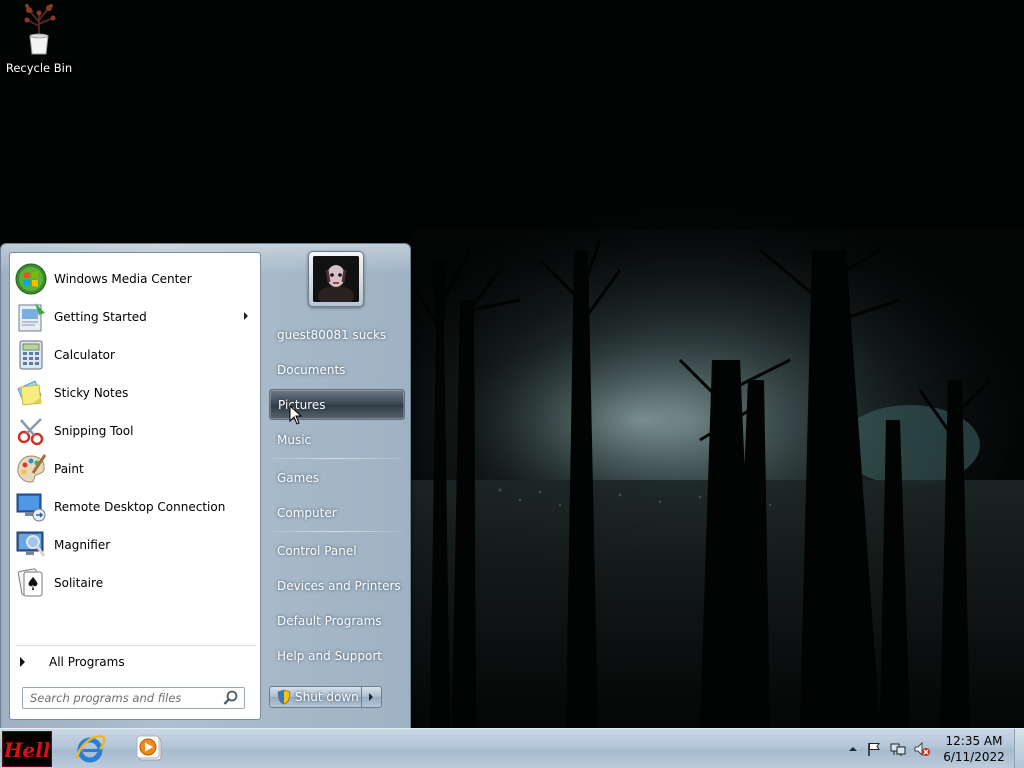  Describe the element at coordinates (317, 550) in the screenshot. I see `place-label: Control Panel` at that location.